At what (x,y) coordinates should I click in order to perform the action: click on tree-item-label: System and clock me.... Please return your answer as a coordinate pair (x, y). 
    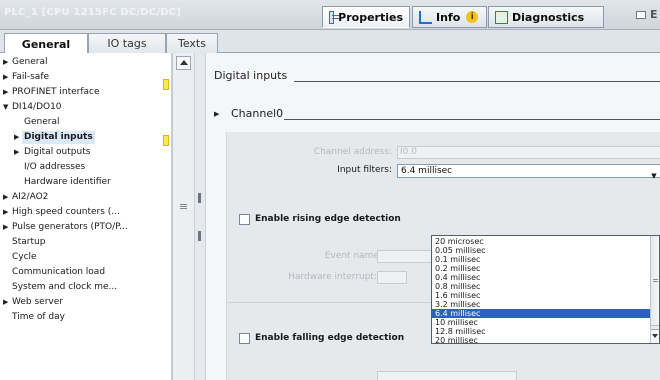
    Looking at the image, I should click on (65, 287).